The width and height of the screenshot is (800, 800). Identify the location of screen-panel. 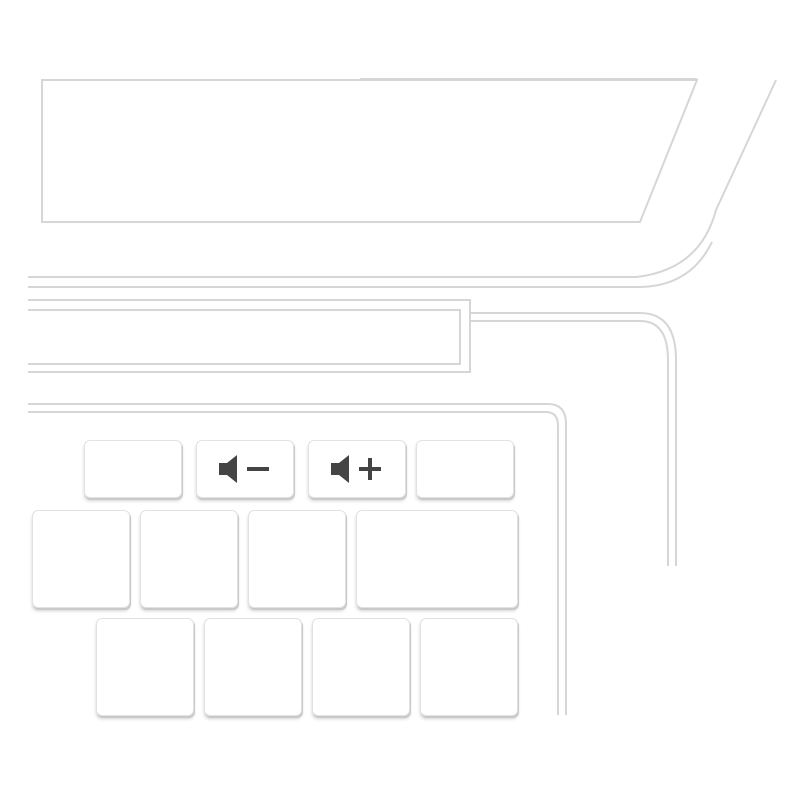
(370, 151).